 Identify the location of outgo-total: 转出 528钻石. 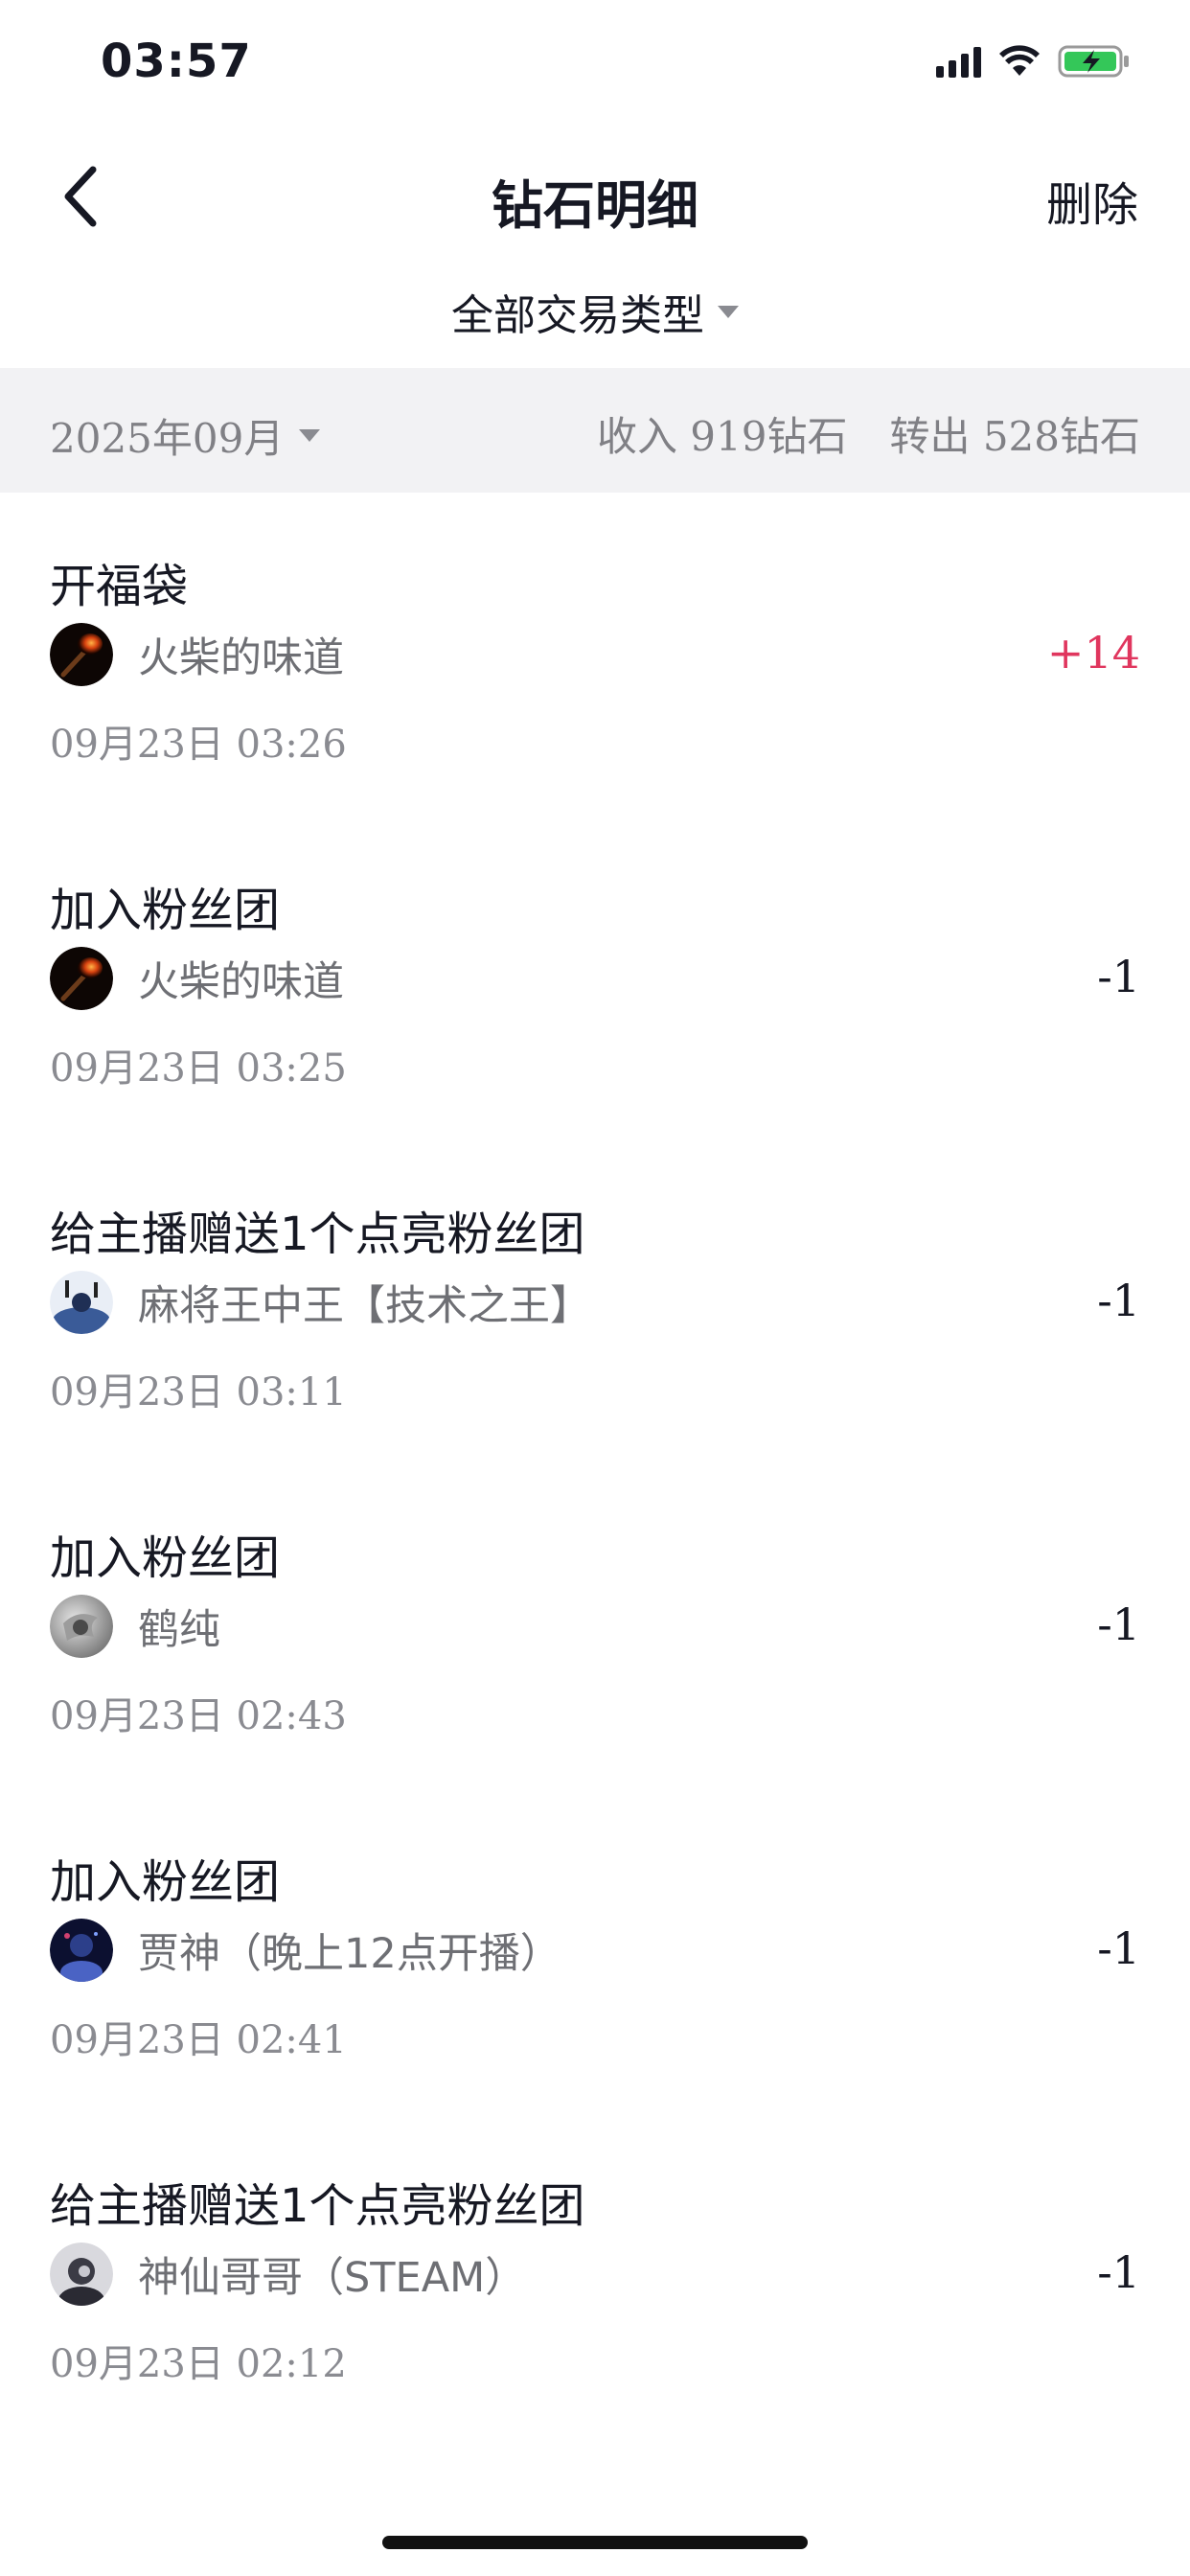
(1015, 436).